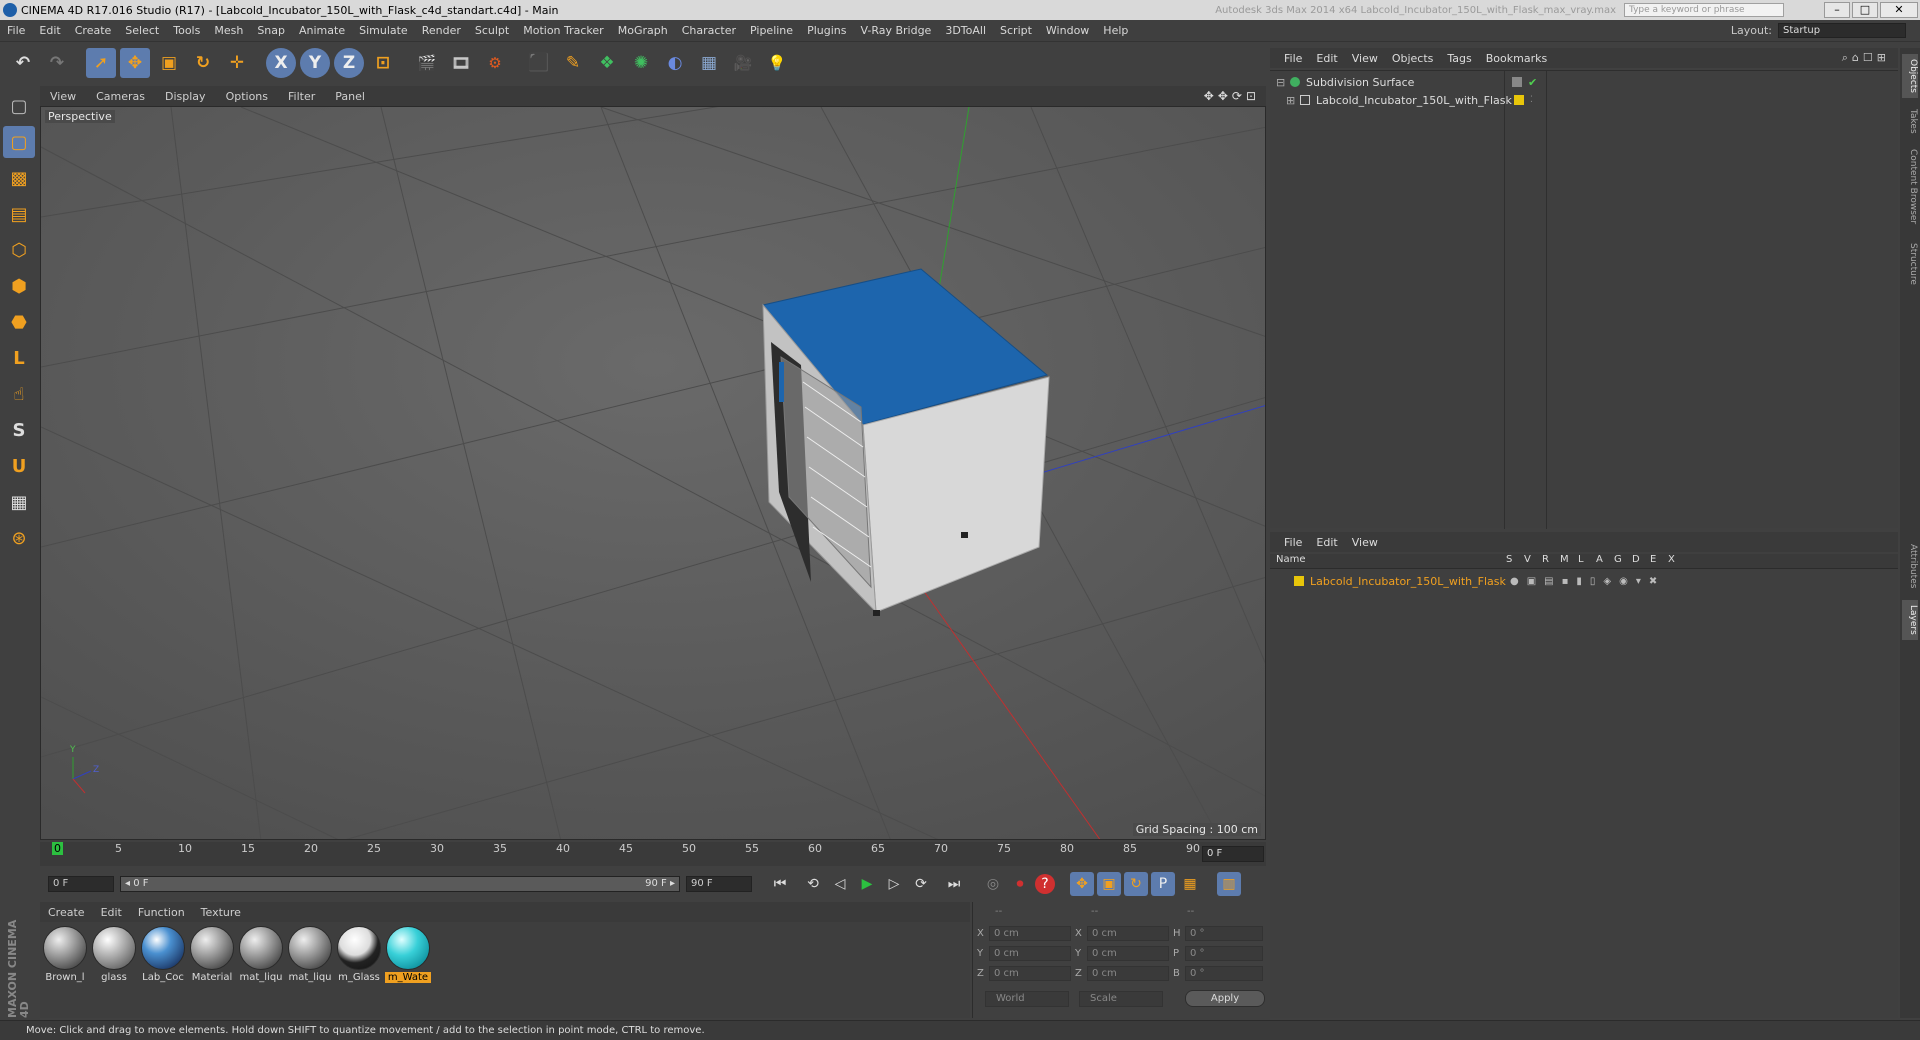 The width and height of the screenshot is (1920, 1040). I want to click on viewport-menu-filter: Filter, so click(301, 96).